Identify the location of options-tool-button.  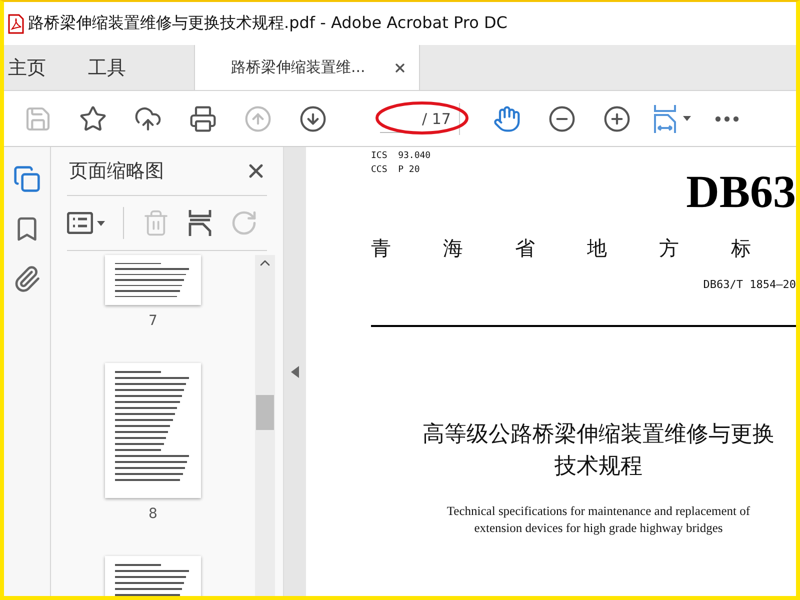
(86, 223).